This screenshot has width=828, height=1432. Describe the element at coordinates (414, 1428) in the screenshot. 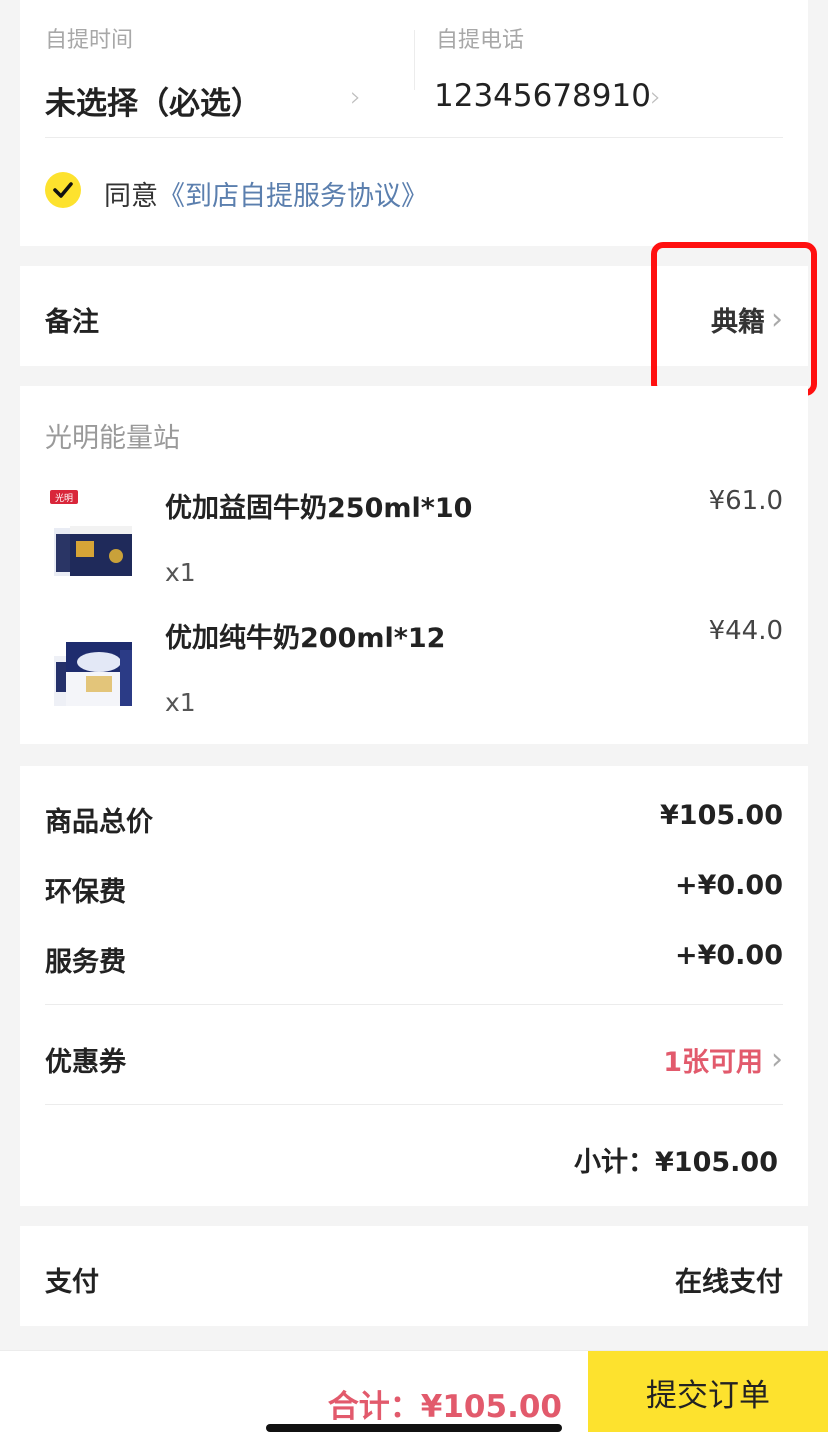

I see `home-indicator` at that location.